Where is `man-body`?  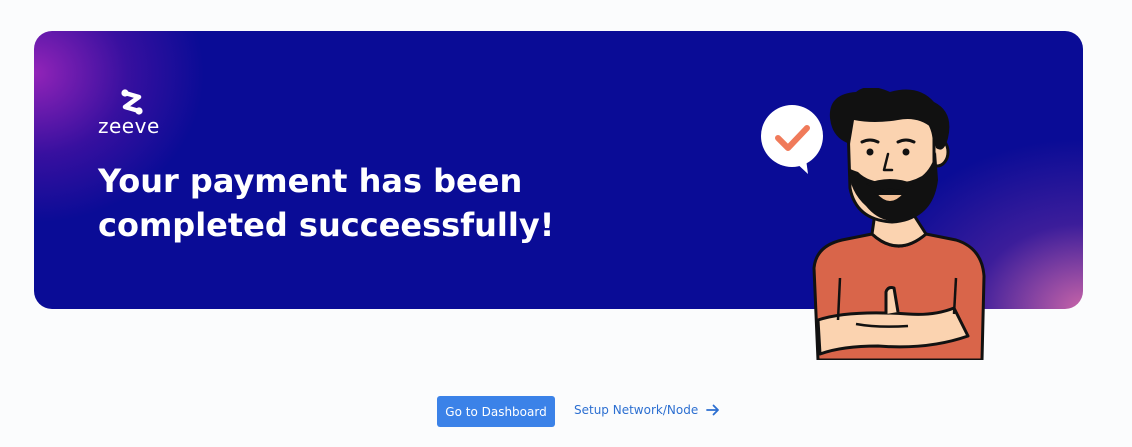
man-body is located at coordinates (899, 282).